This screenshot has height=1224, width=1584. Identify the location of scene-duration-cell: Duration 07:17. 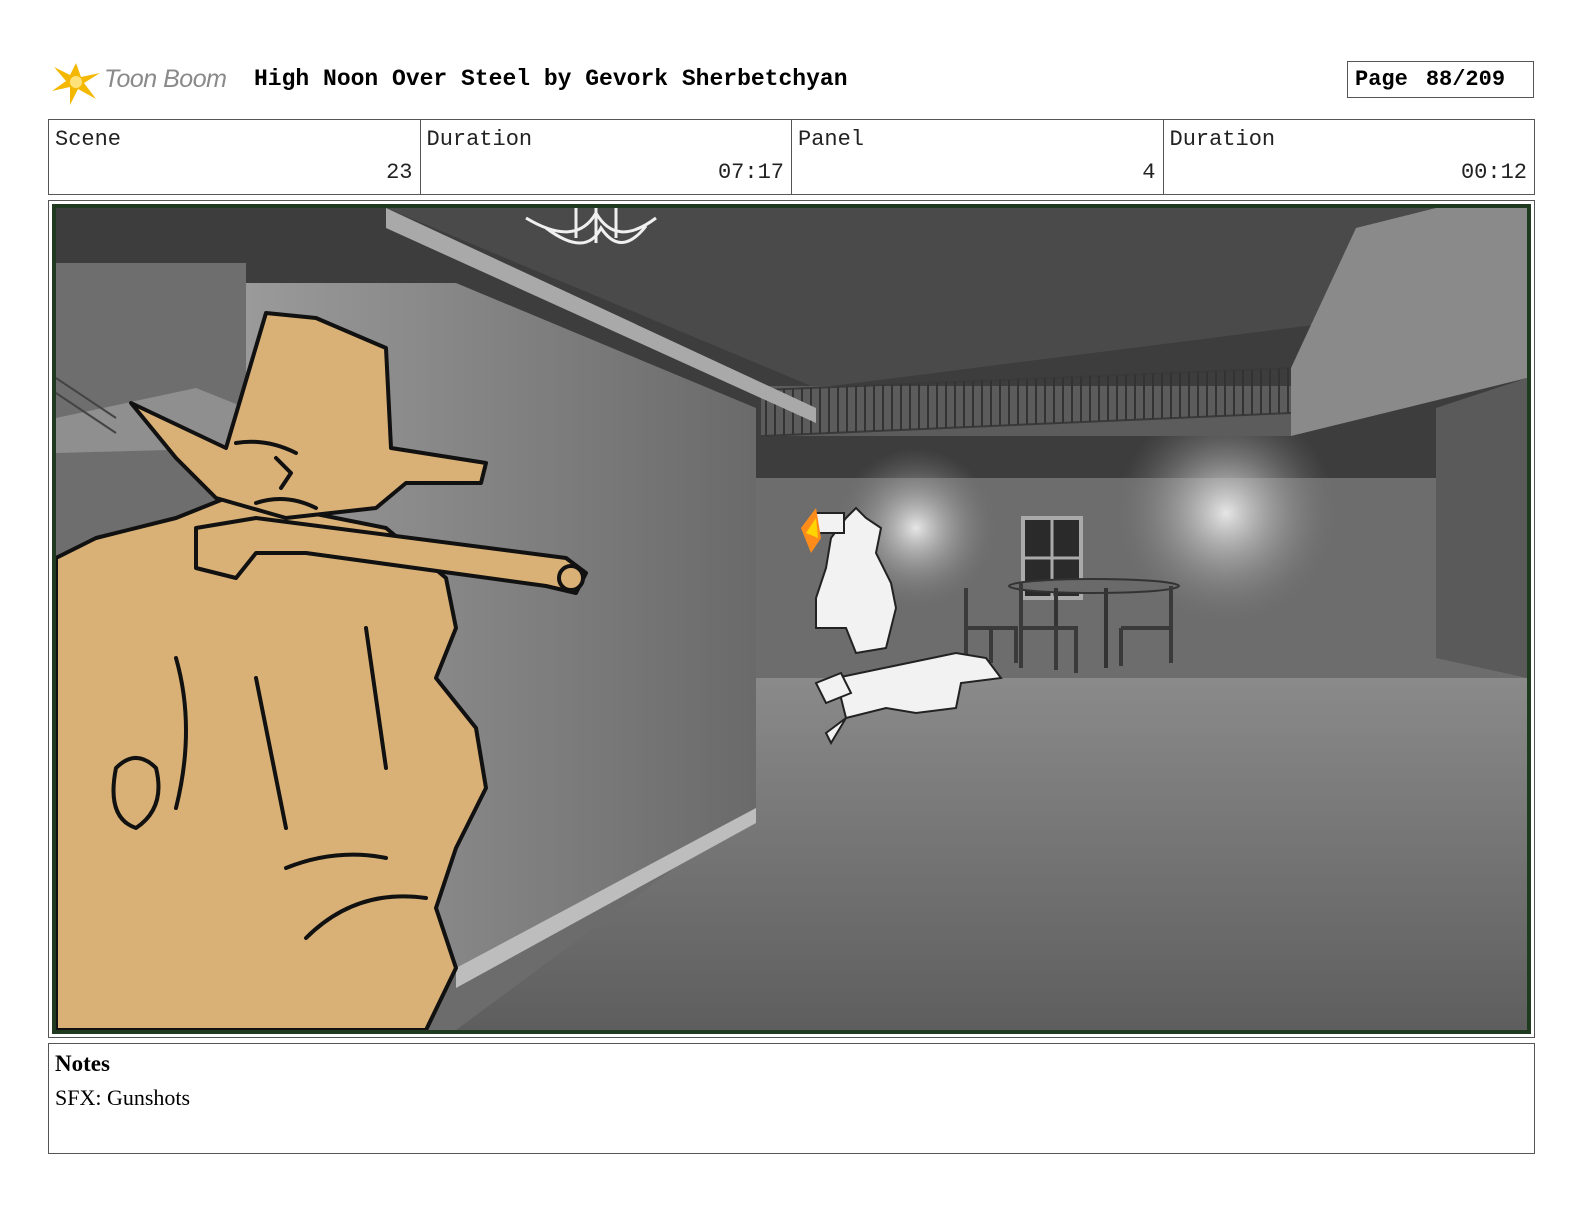
(605, 157).